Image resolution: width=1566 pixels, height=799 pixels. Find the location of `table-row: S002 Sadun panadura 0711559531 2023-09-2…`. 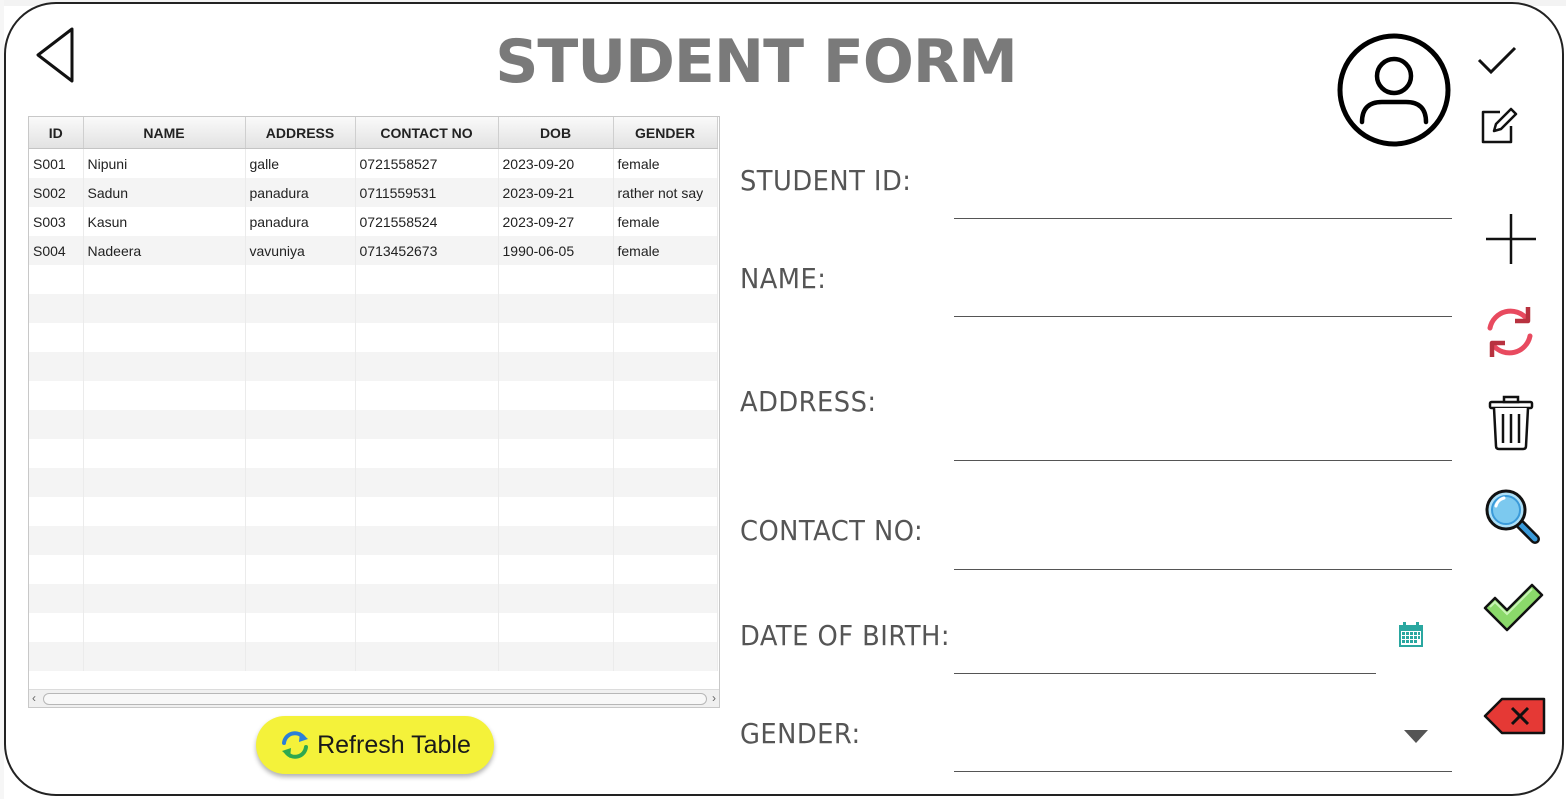

table-row: S002 Sadun panadura 0711559531 2023-09-2… is located at coordinates (373, 192).